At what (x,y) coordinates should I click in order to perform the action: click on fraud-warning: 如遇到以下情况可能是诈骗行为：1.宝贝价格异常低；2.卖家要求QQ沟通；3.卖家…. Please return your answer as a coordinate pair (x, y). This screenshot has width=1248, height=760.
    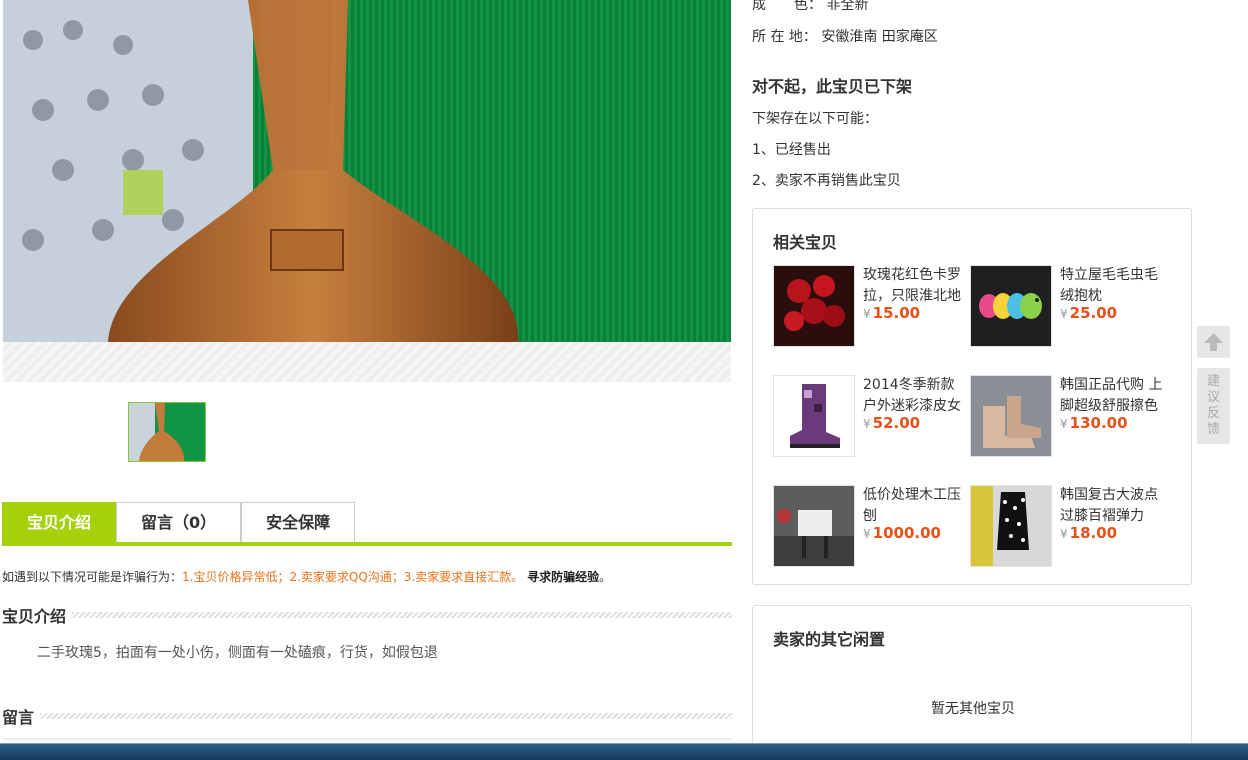
    Looking at the image, I should click on (306, 576).